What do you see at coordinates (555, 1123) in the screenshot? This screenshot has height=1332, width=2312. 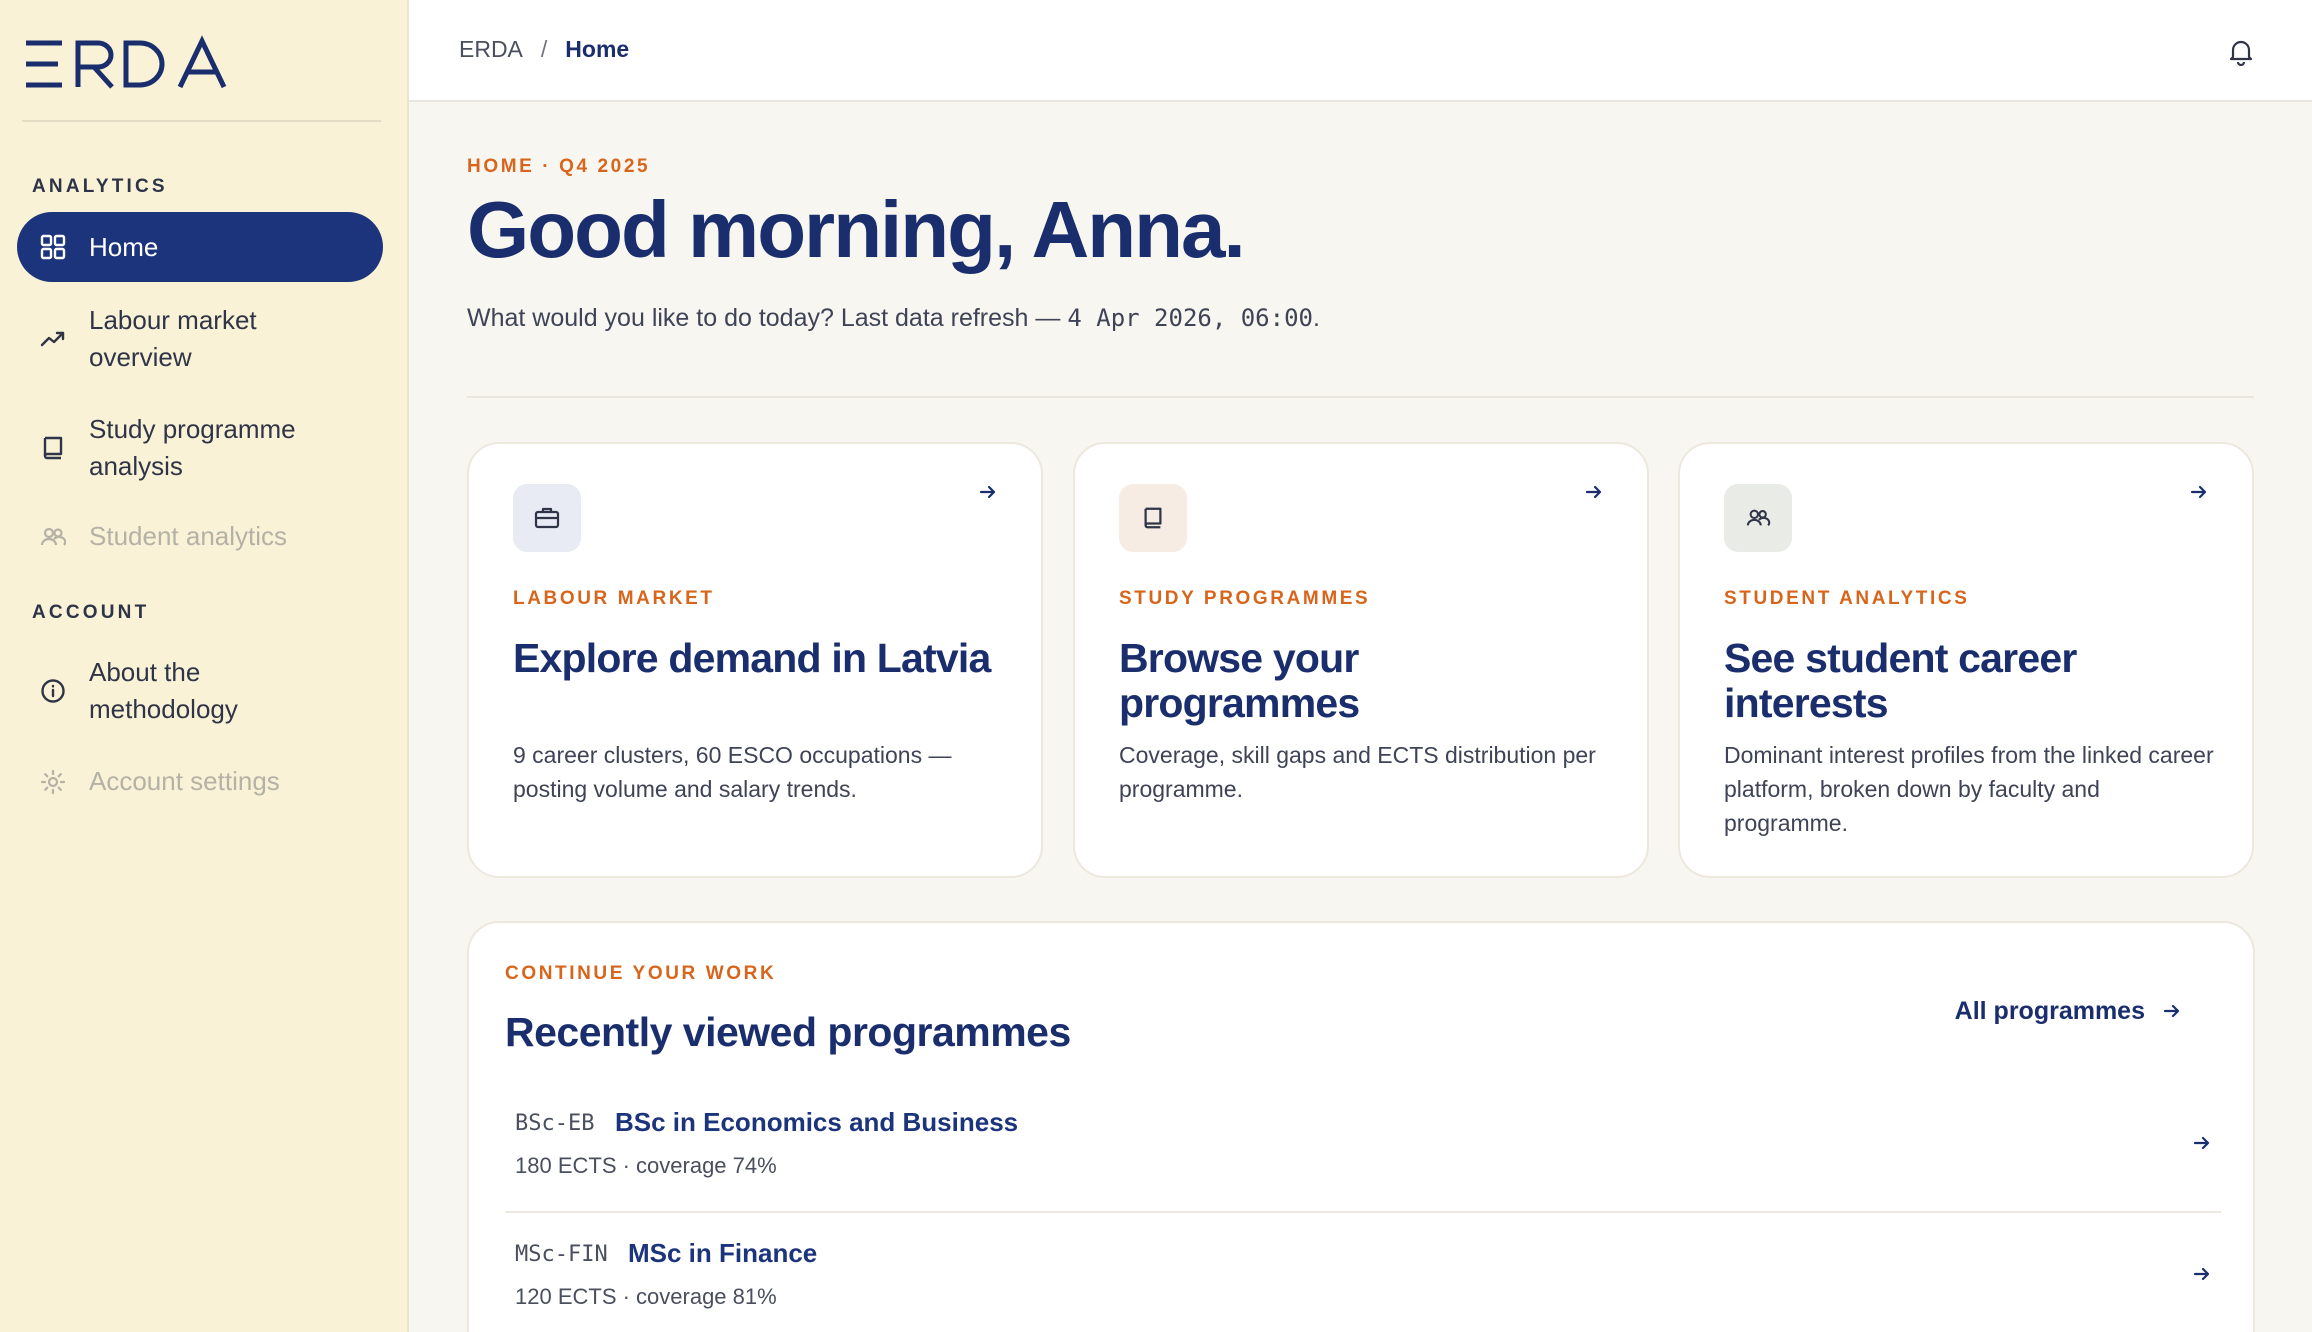 I see `programme-code: BSc-EB` at bounding box center [555, 1123].